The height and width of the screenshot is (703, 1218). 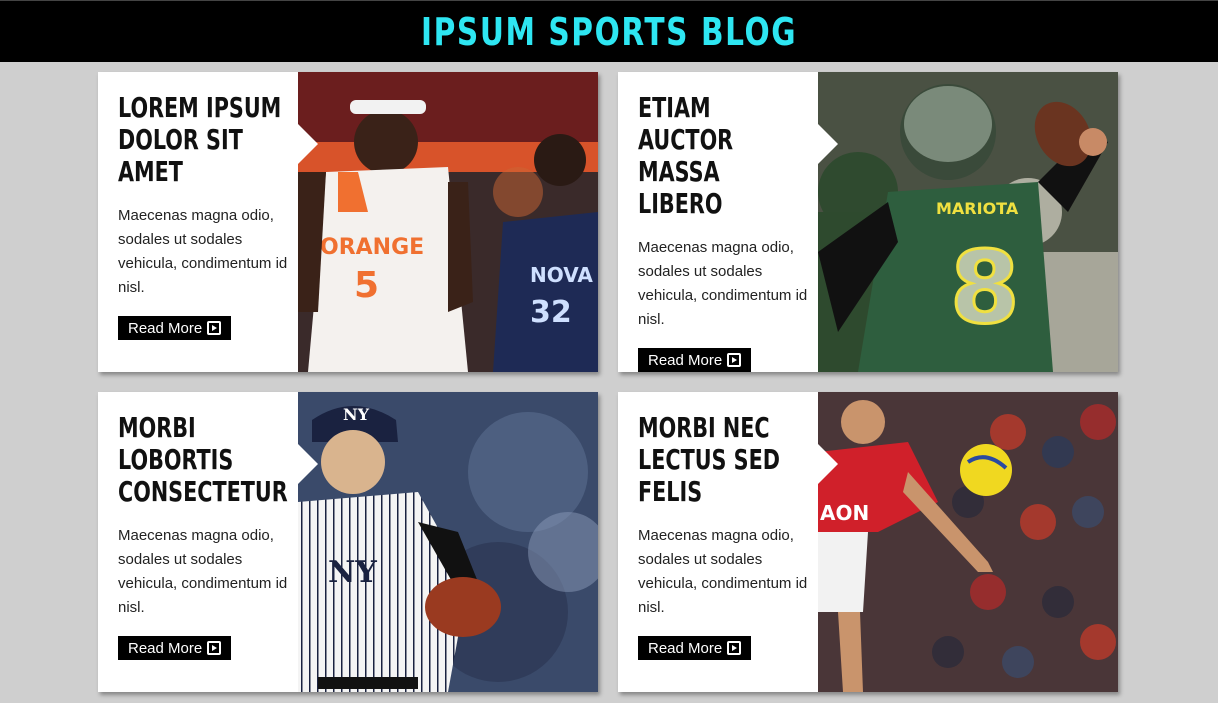 I want to click on football-photo: MARIOTA 8, so click(x=968, y=222).